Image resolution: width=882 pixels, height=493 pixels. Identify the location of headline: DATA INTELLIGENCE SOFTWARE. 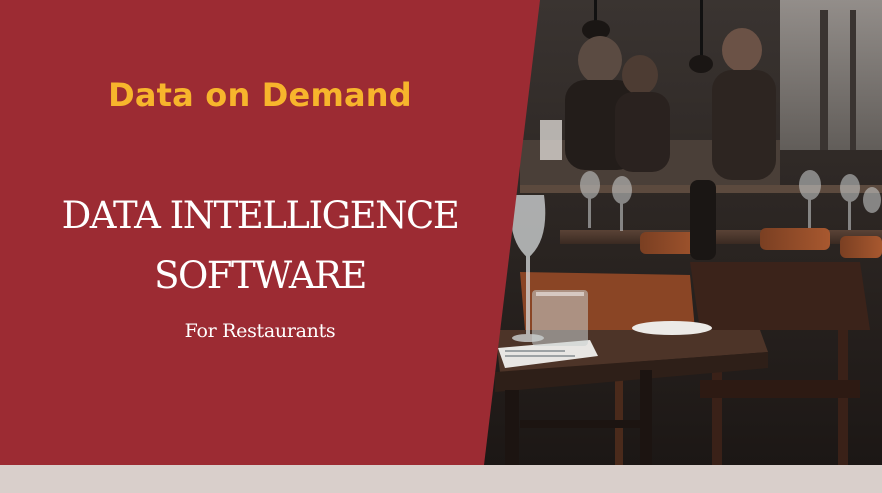
(260, 246).